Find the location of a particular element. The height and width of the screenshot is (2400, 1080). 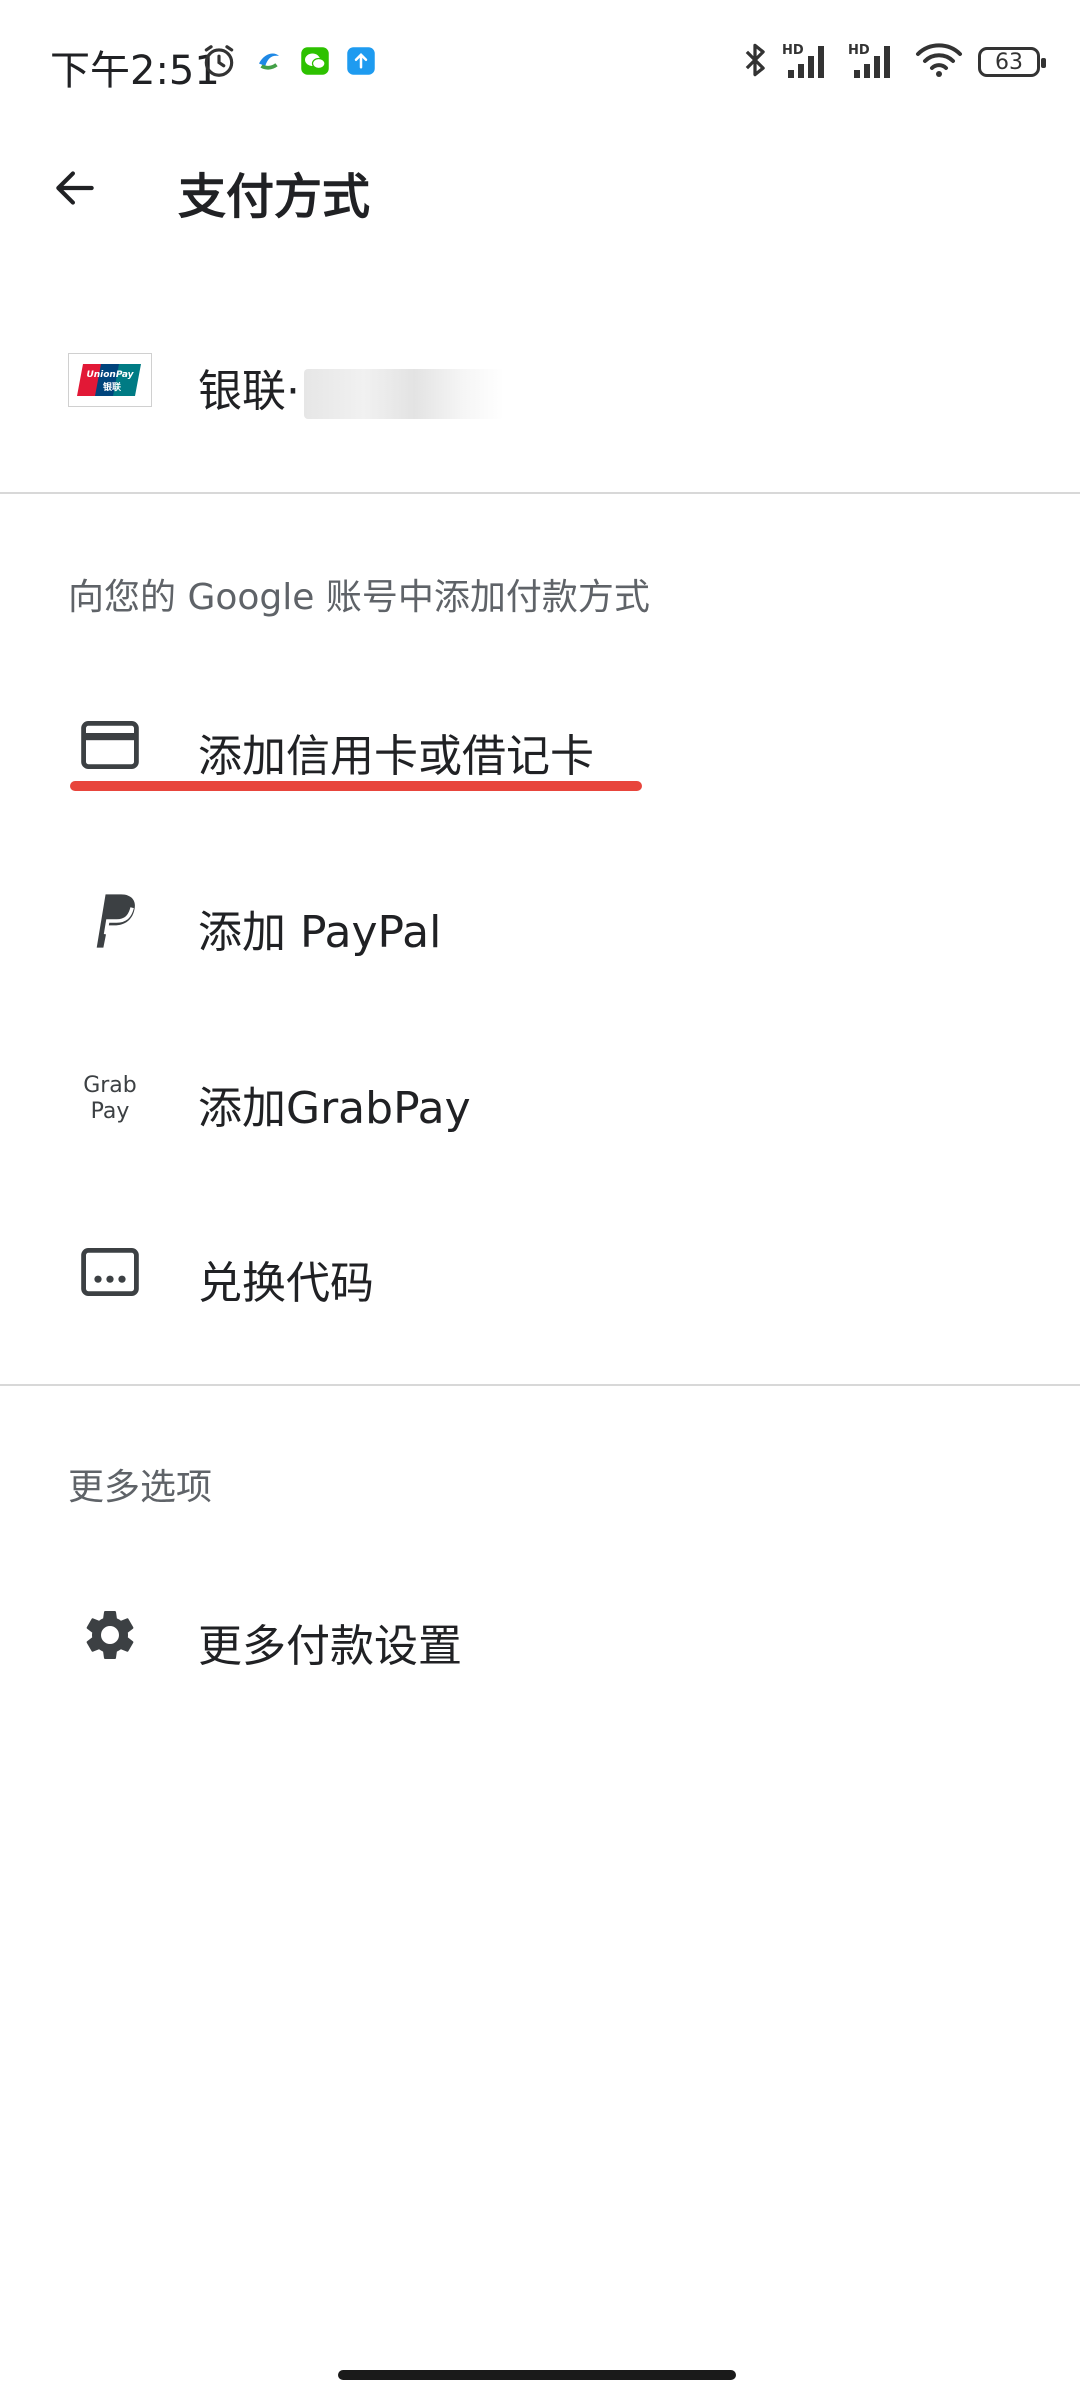

arrow-left-icon is located at coordinates (75, 190).